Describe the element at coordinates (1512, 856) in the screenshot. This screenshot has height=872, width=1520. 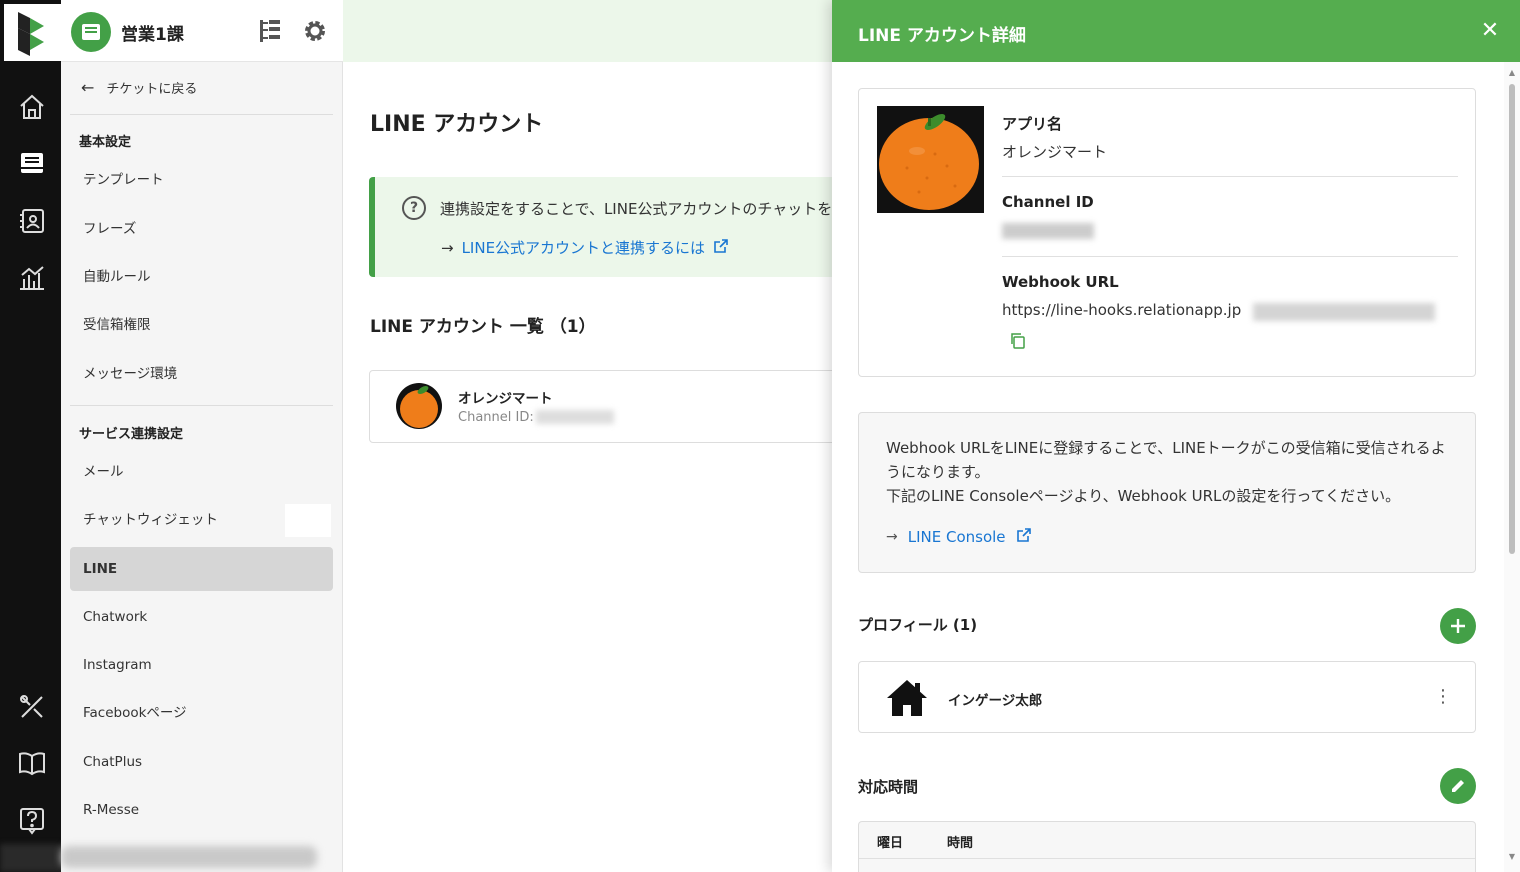
I see `scroll-down-icon: ▼` at that location.